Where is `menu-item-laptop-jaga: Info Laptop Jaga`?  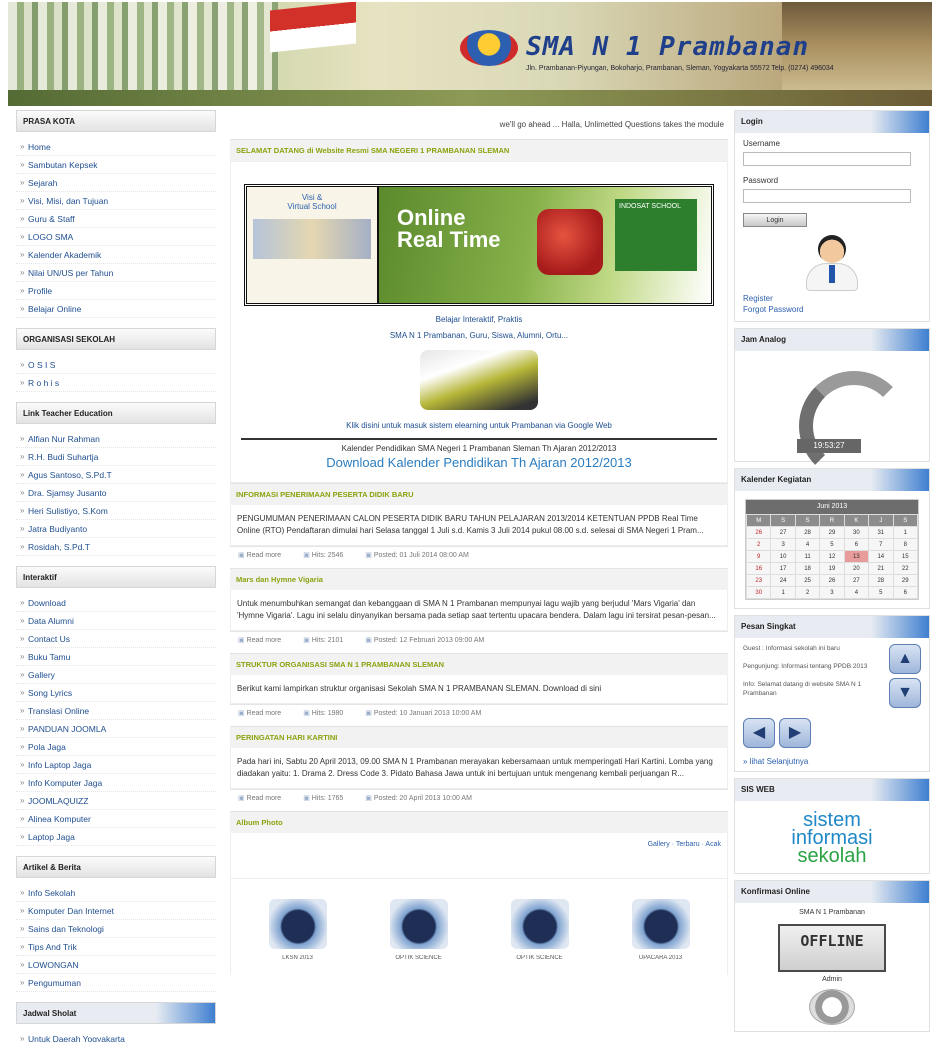
menu-item-laptop-jaga: Info Laptop Jaga is located at coordinates (116, 765).